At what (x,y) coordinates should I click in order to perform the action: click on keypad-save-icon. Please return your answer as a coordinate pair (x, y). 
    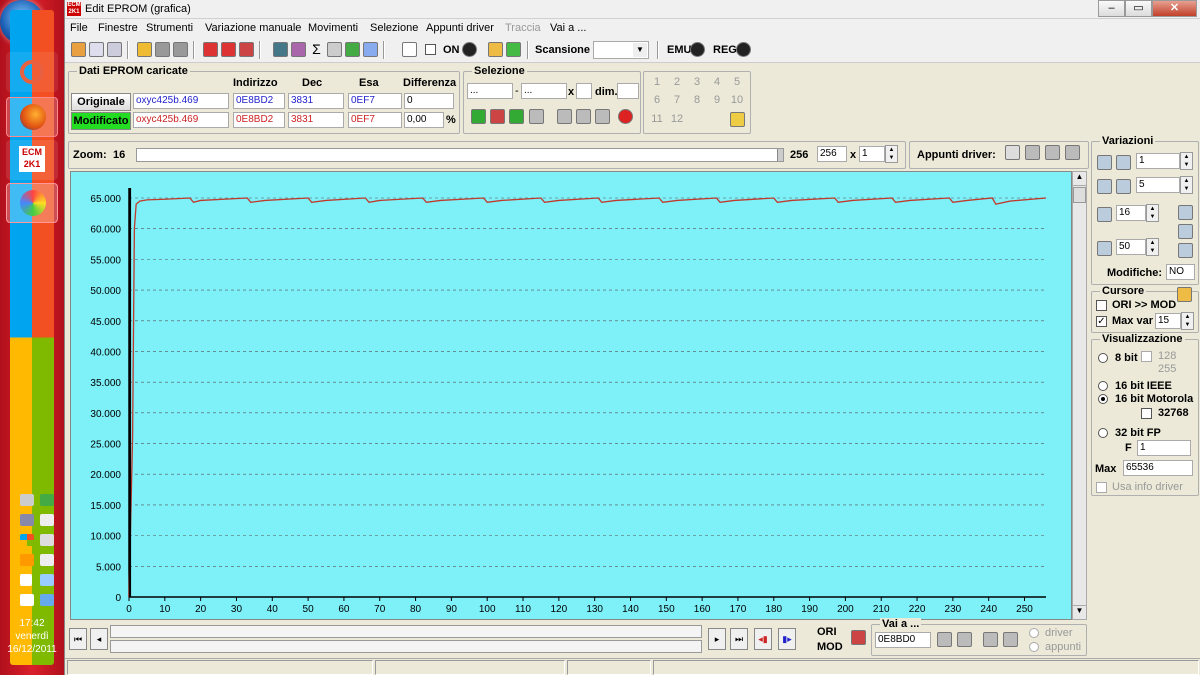
    Looking at the image, I should click on (737, 119).